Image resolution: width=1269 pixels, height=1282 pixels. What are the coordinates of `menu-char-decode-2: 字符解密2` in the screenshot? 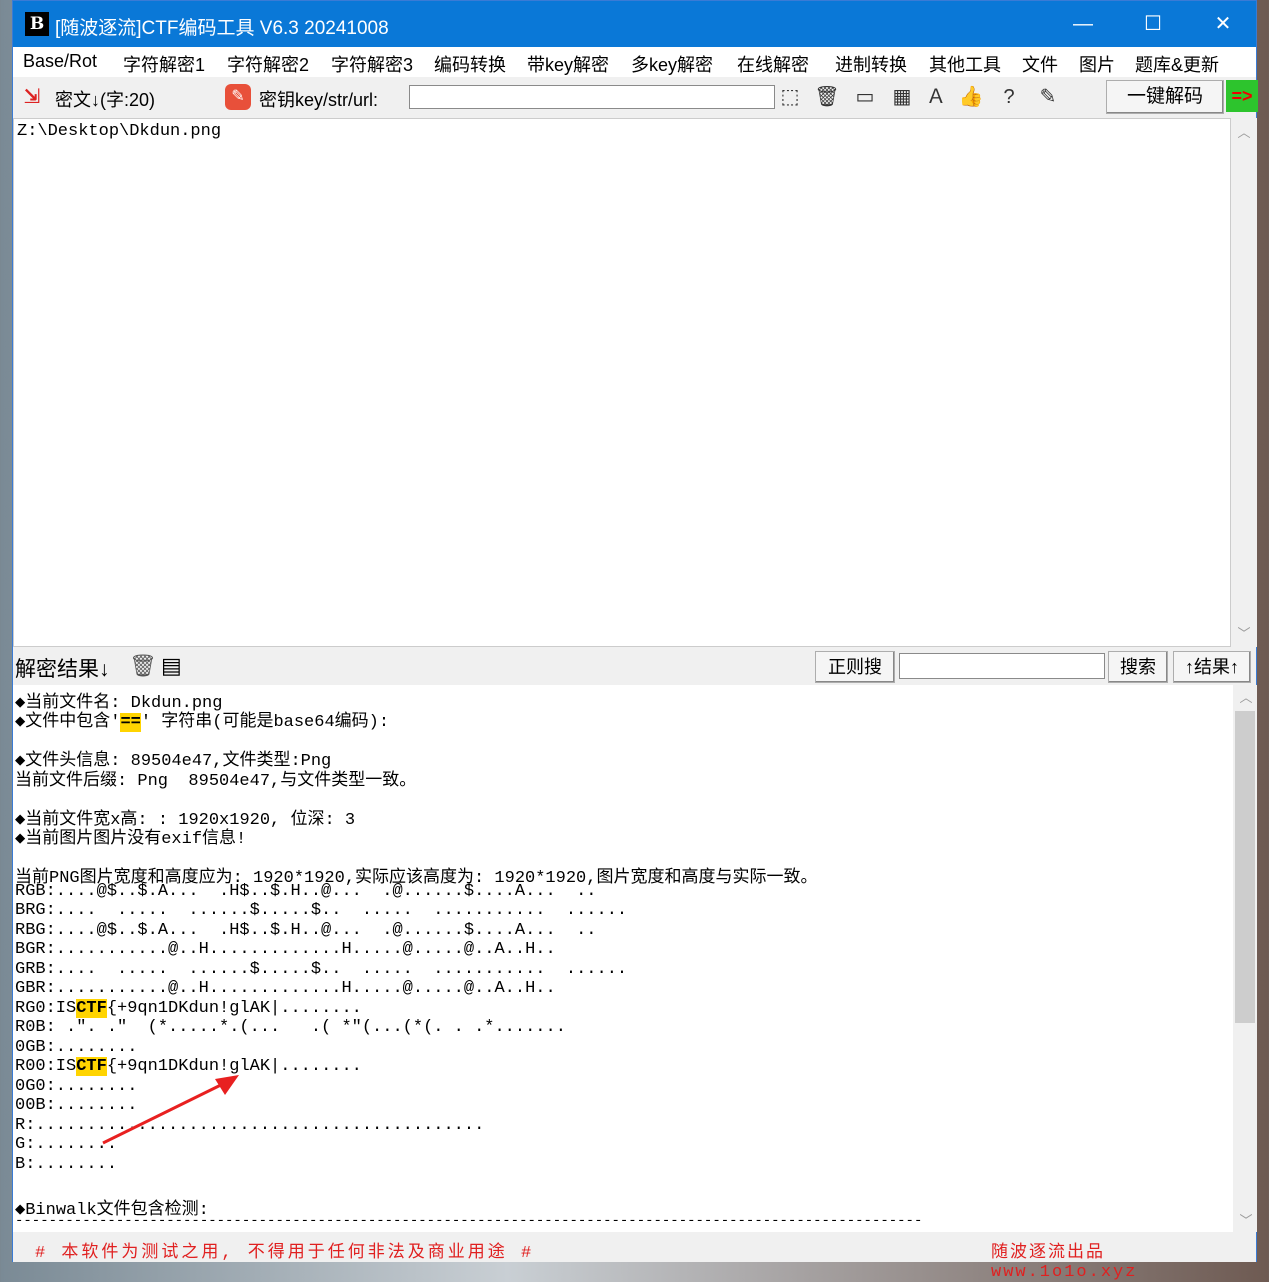 It's located at (268, 64).